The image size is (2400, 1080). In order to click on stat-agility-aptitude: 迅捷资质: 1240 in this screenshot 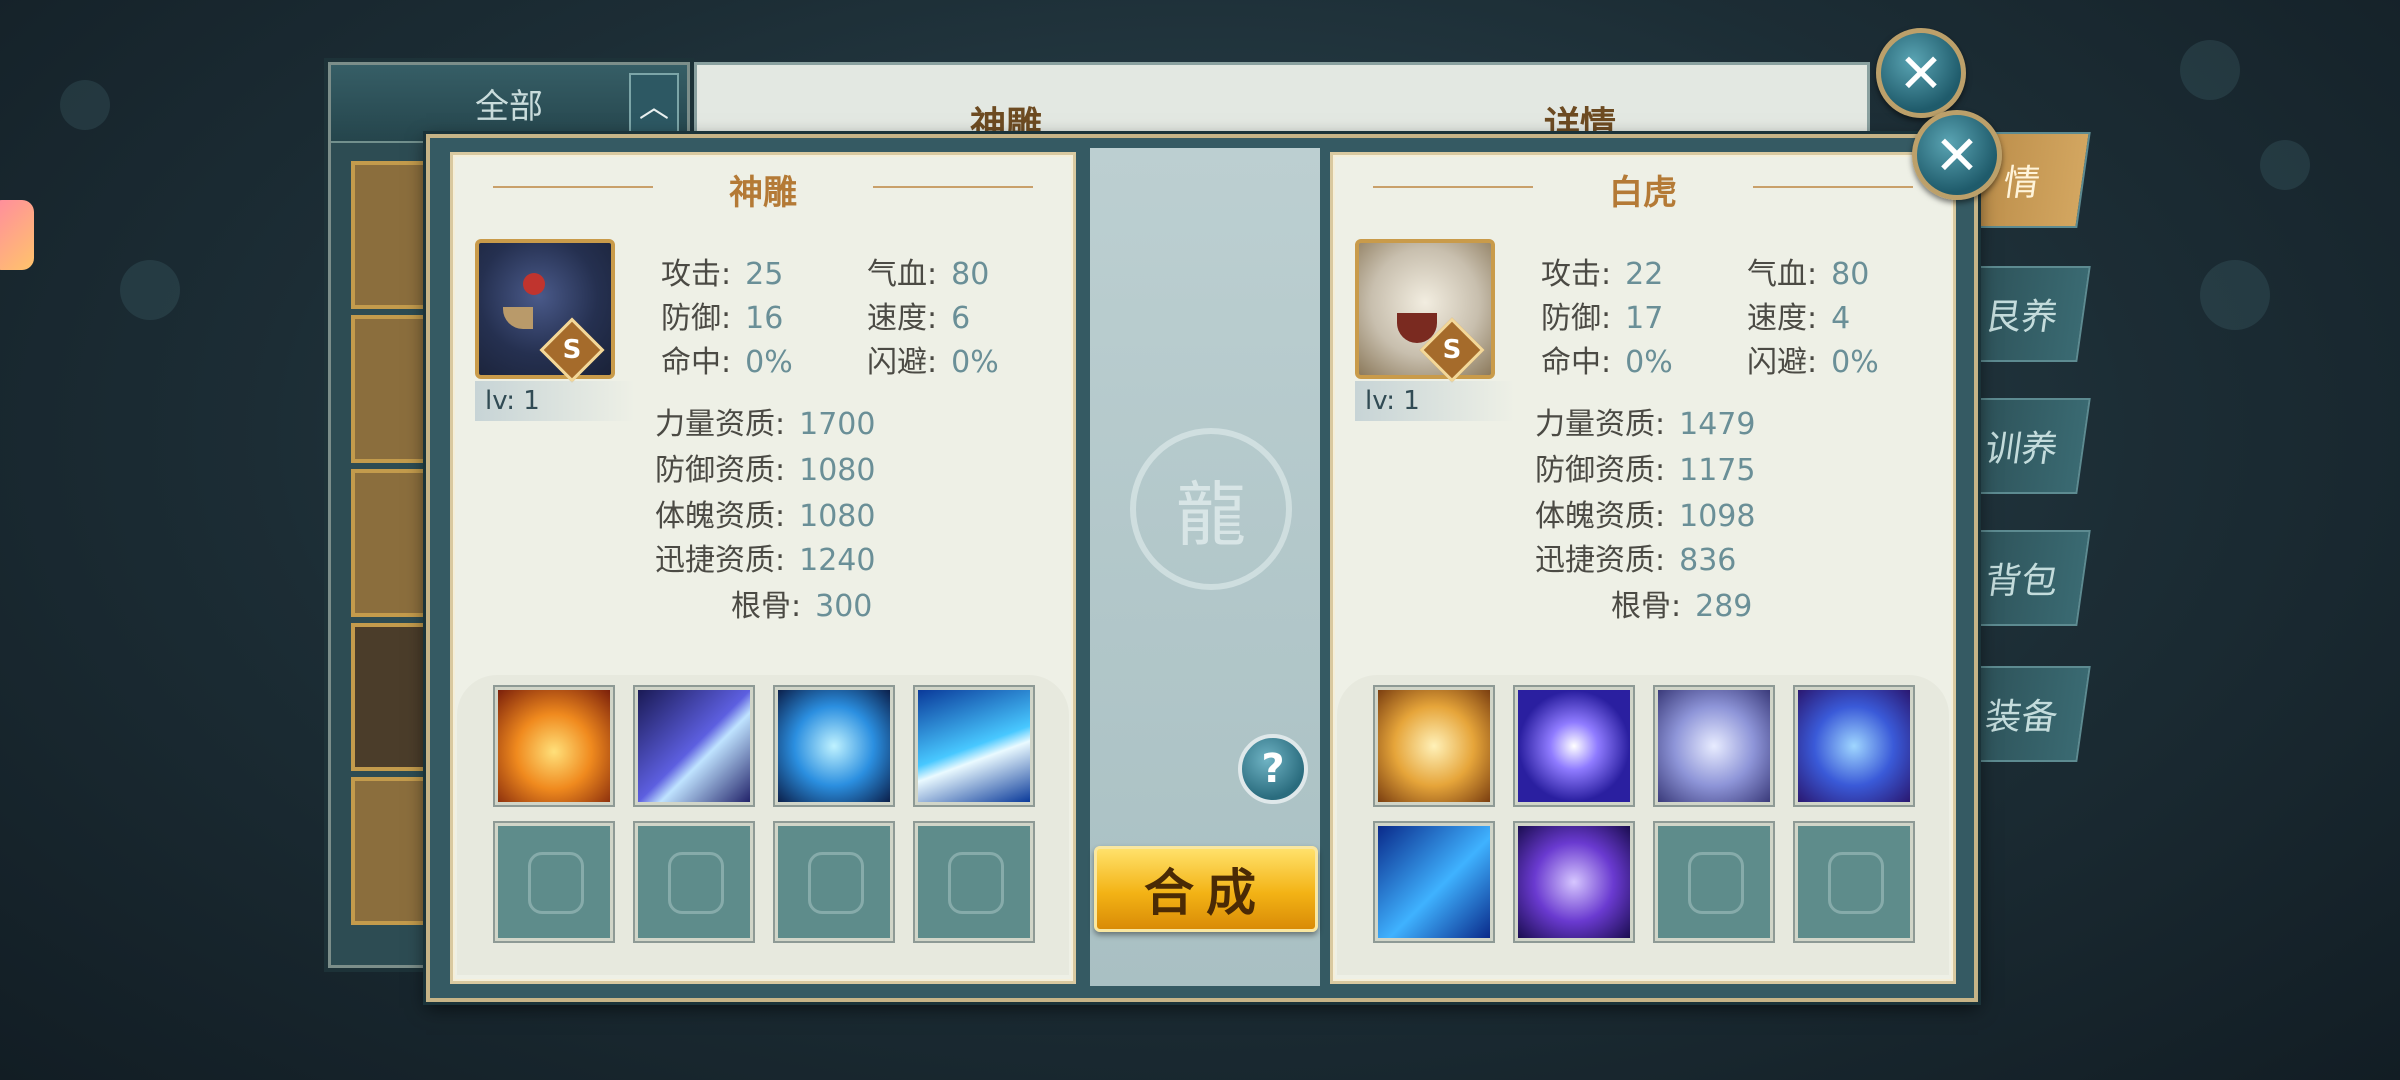, I will do `click(765, 560)`.